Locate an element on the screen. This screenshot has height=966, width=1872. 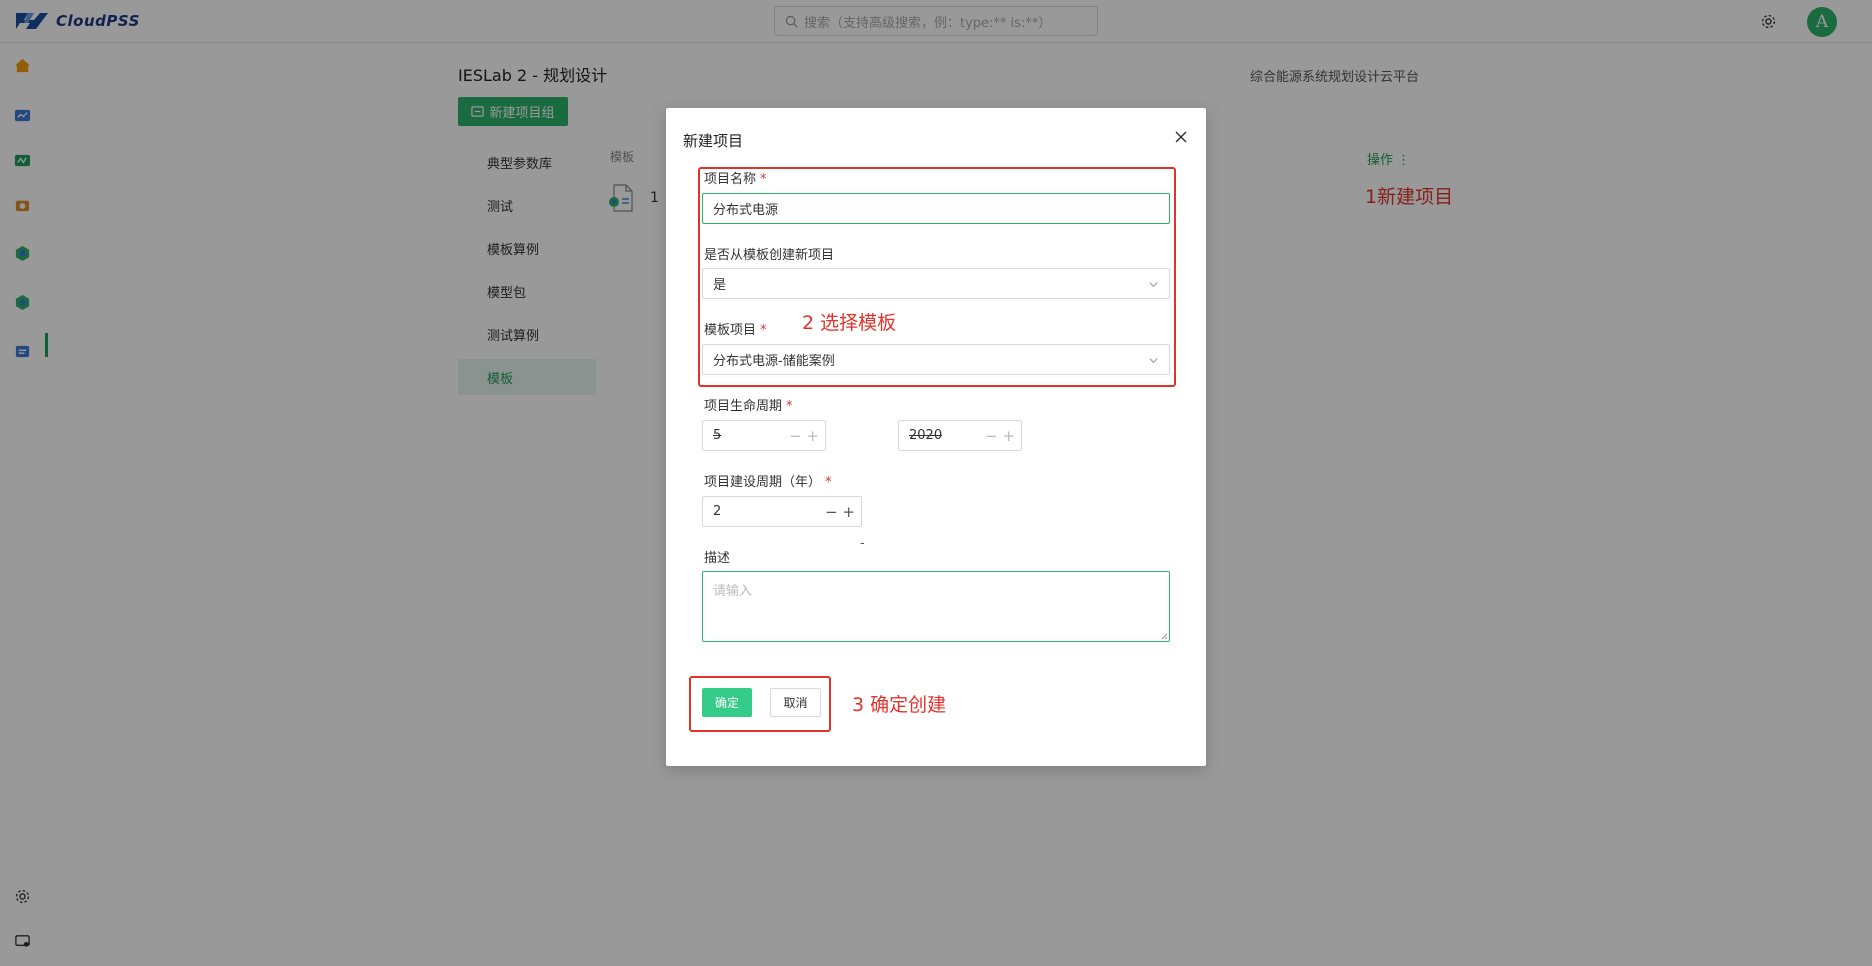
build-period-label: 项目建设周期（年） * is located at coordinates (768, 482).